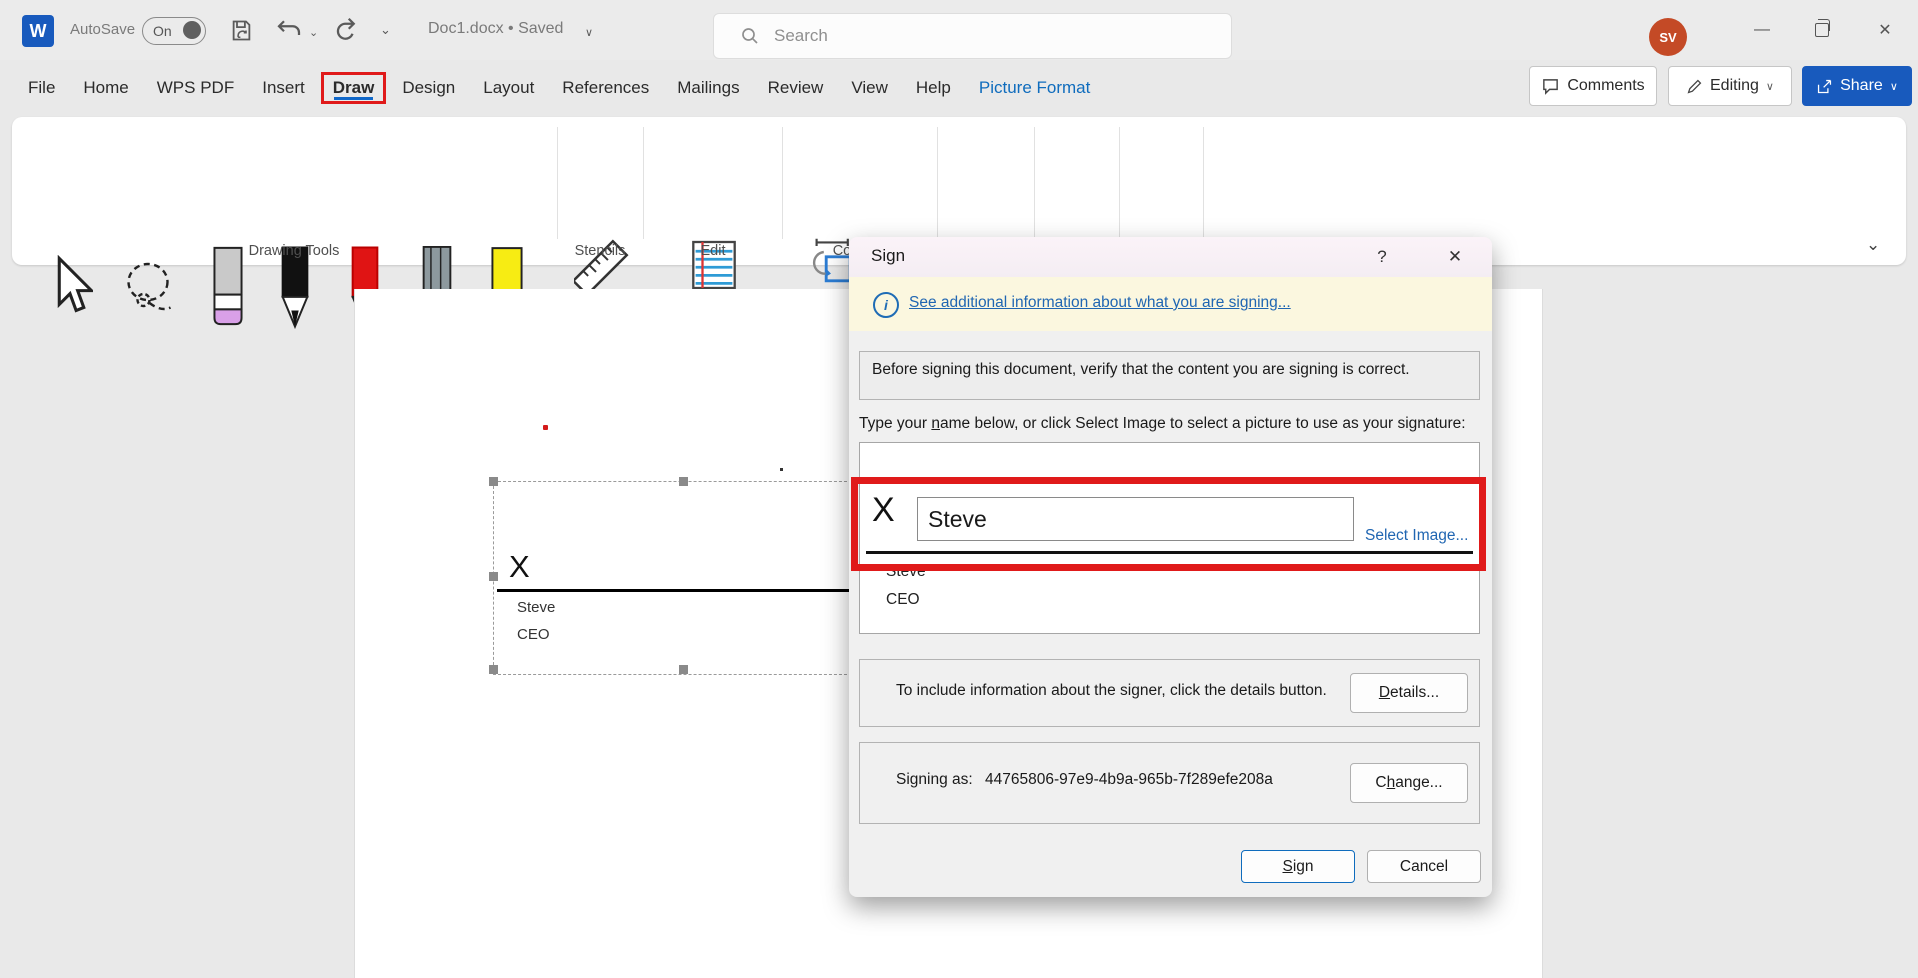 This screenshot has width=1918, height=978. I want to click on dialog-close-button: ✕, so click(1455, 257).